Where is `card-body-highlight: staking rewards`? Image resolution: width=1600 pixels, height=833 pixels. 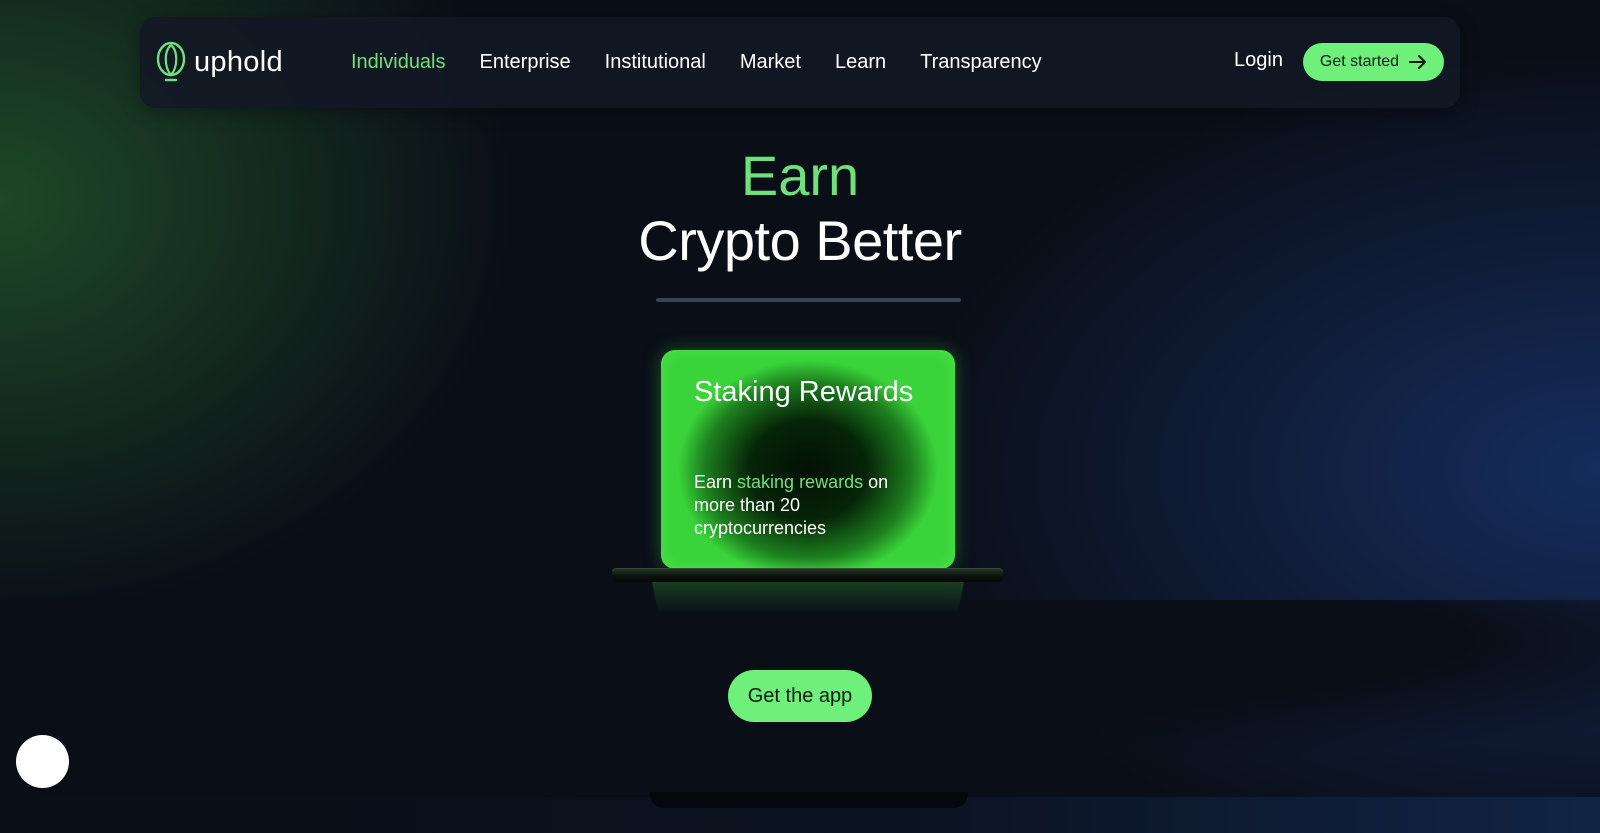
card-body-highlight: staking rewards is located at coordinates (800, 482).